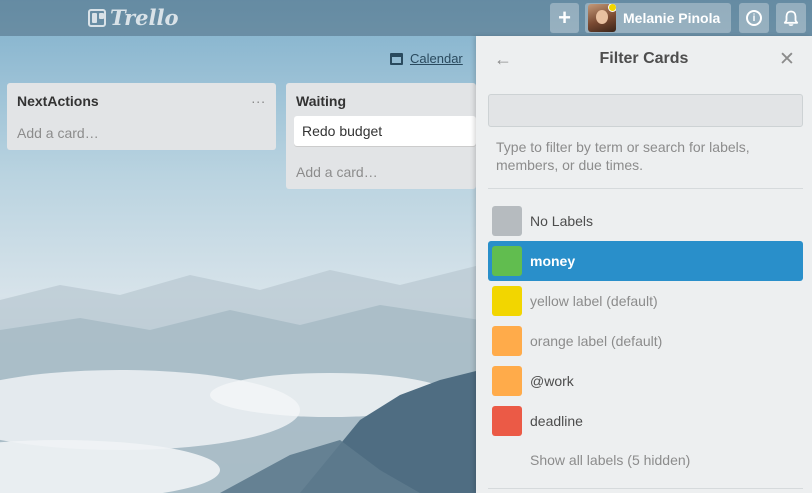  Describe the element at coordinates (396, 58) in the screenshot. I see `calendar-icon` at that location.